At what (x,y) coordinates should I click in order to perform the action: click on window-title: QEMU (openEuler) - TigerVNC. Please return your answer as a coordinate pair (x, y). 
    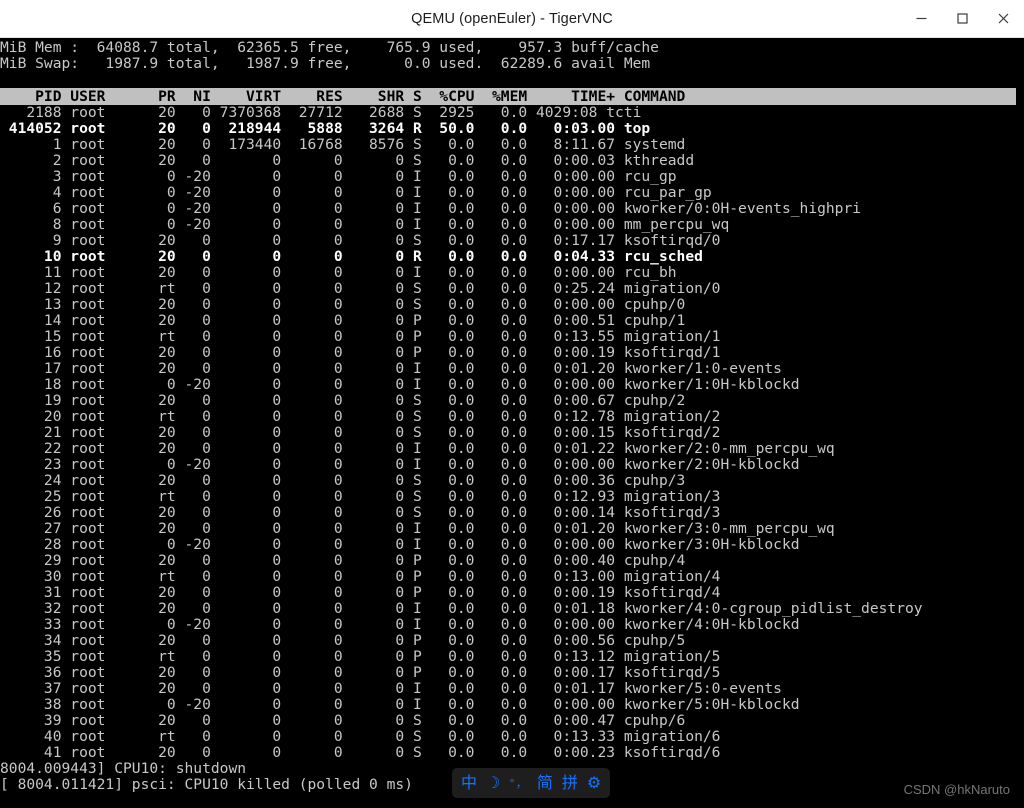
    Looking at the image, I should click on (512, 18).